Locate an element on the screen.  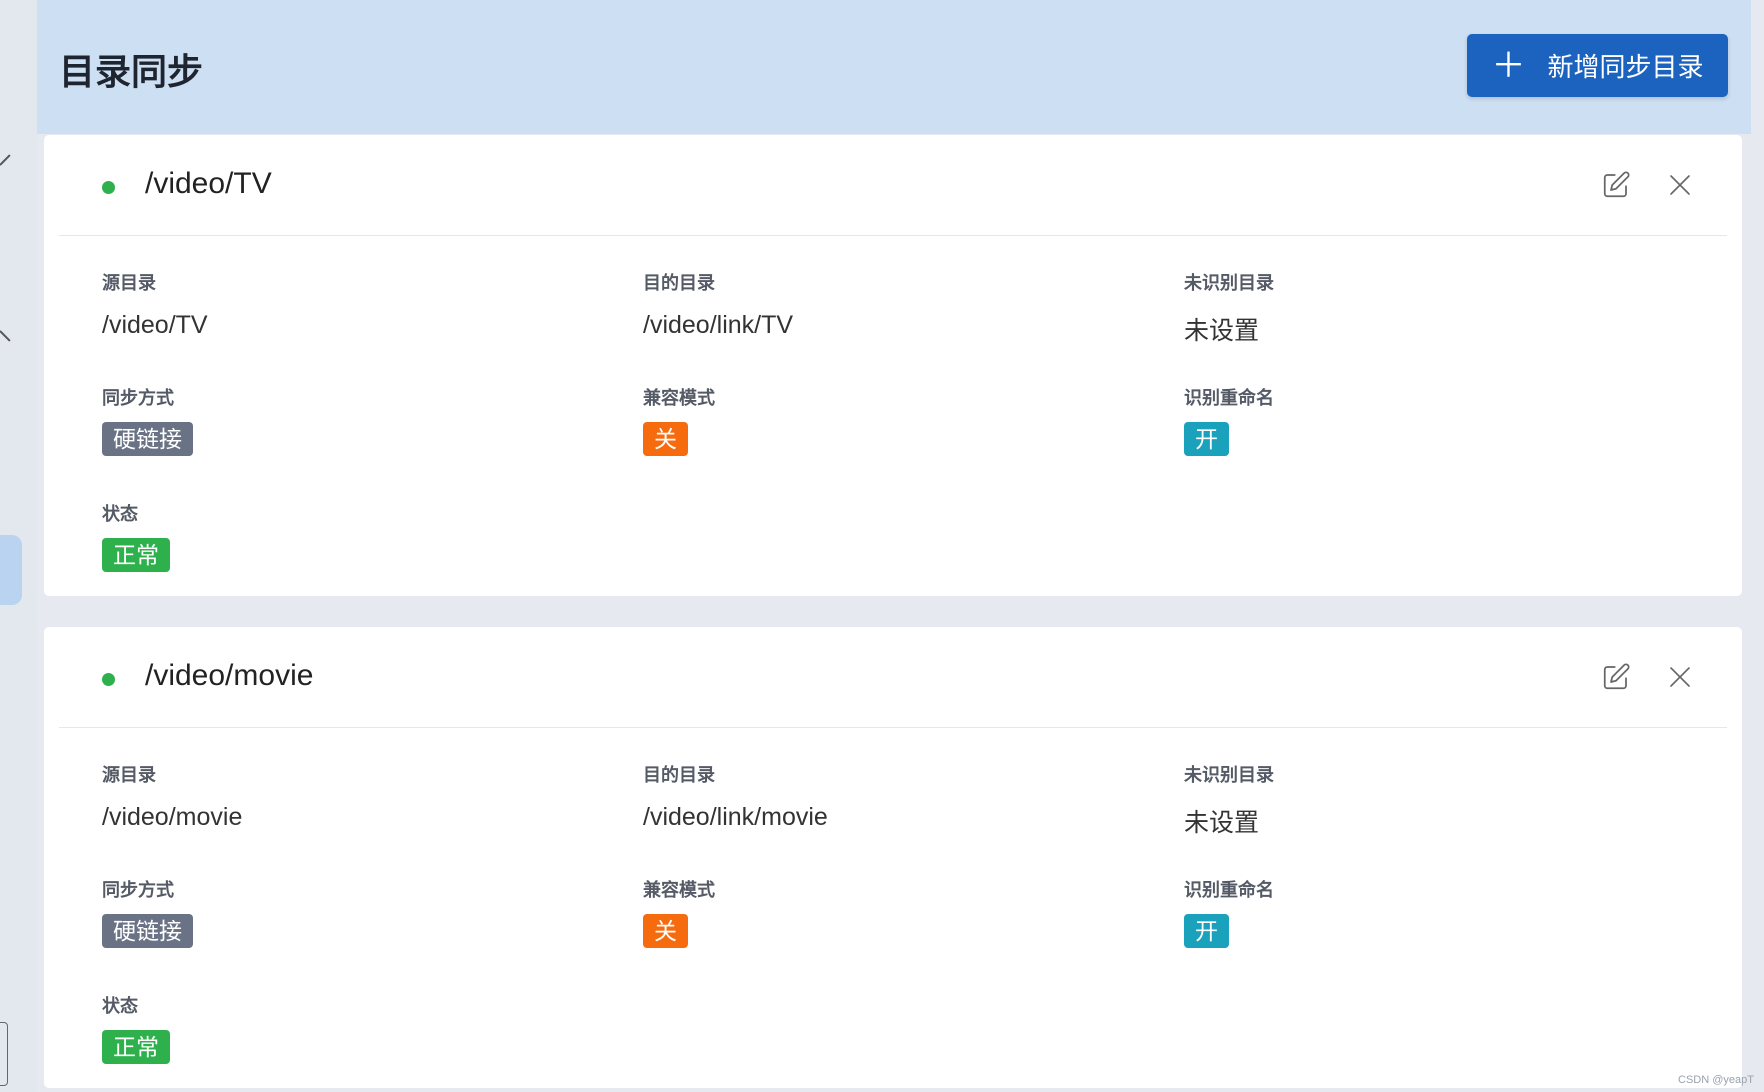
field-value: /video/link/TV is located at coordinates (718, 325).